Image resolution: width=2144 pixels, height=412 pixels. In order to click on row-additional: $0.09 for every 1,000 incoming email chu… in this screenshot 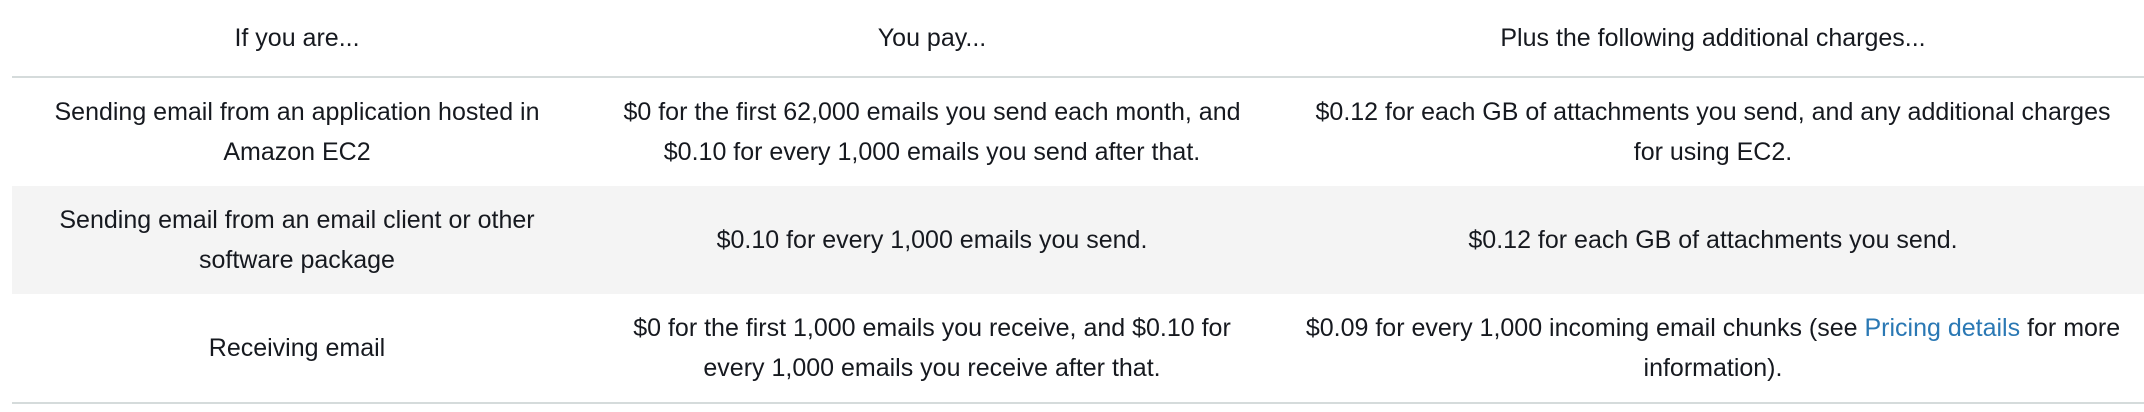, I will do `click(1713, 349)`.